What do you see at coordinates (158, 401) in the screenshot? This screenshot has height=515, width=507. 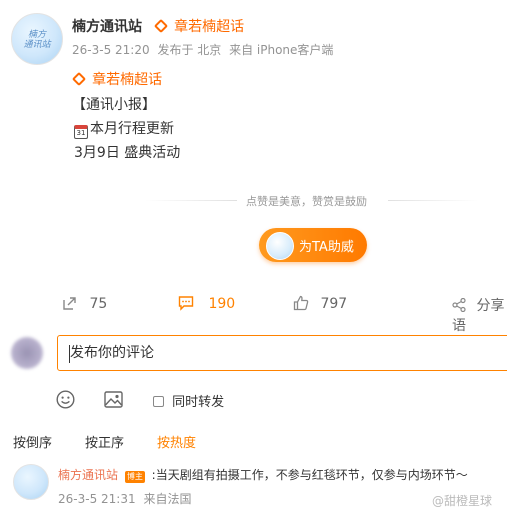 I see `forward-checkbox` at bounding box center [158, 401].